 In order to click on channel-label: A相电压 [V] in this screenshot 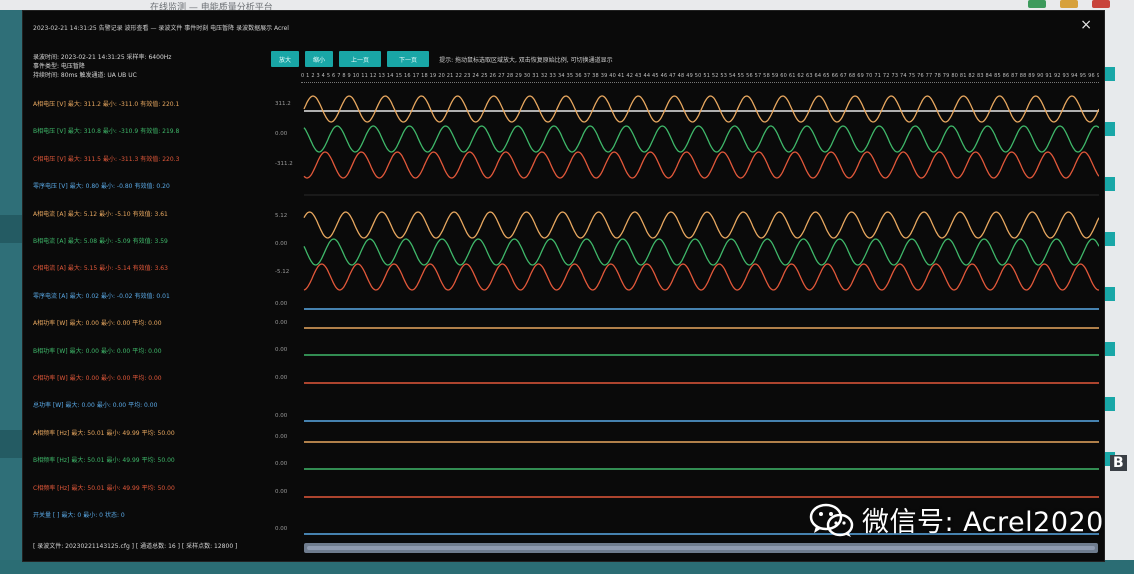, I will do `click(49, 104)`.